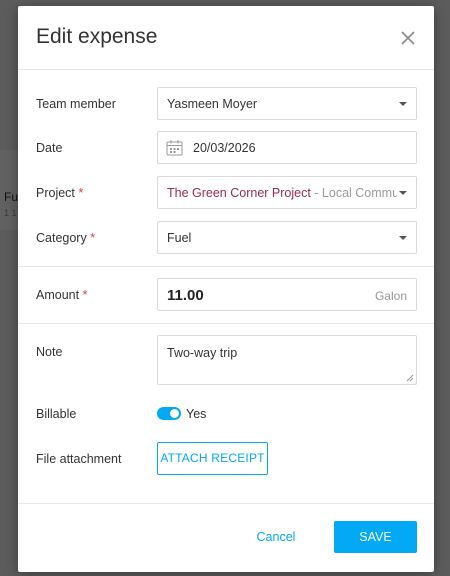  Describe the element at coordinates (169, 413) in the screenshot. I see `billable-toggle` at that location.